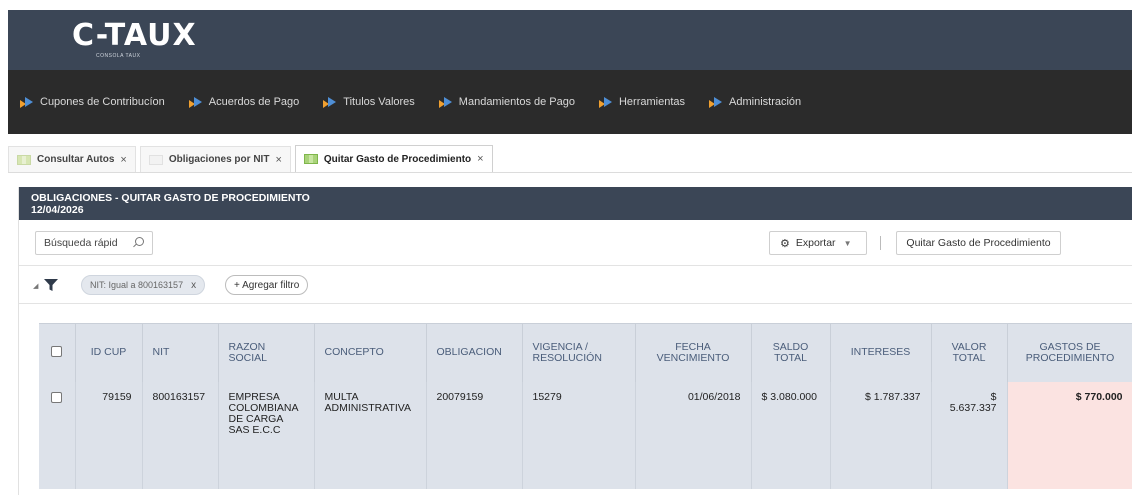 Image resolution: width=1132 pixels, height=495 pixels. What do you see at coordinates (219, 159) in the screenshot?
I see `tab-label: Obligaciones por NIT` at bounding box center [219, 159].